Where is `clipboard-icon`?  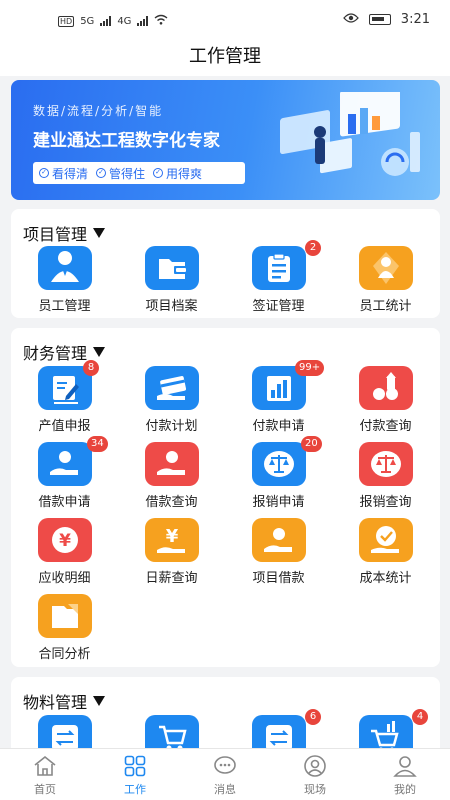 clipboard-icon is located at coordinates (279, 268).